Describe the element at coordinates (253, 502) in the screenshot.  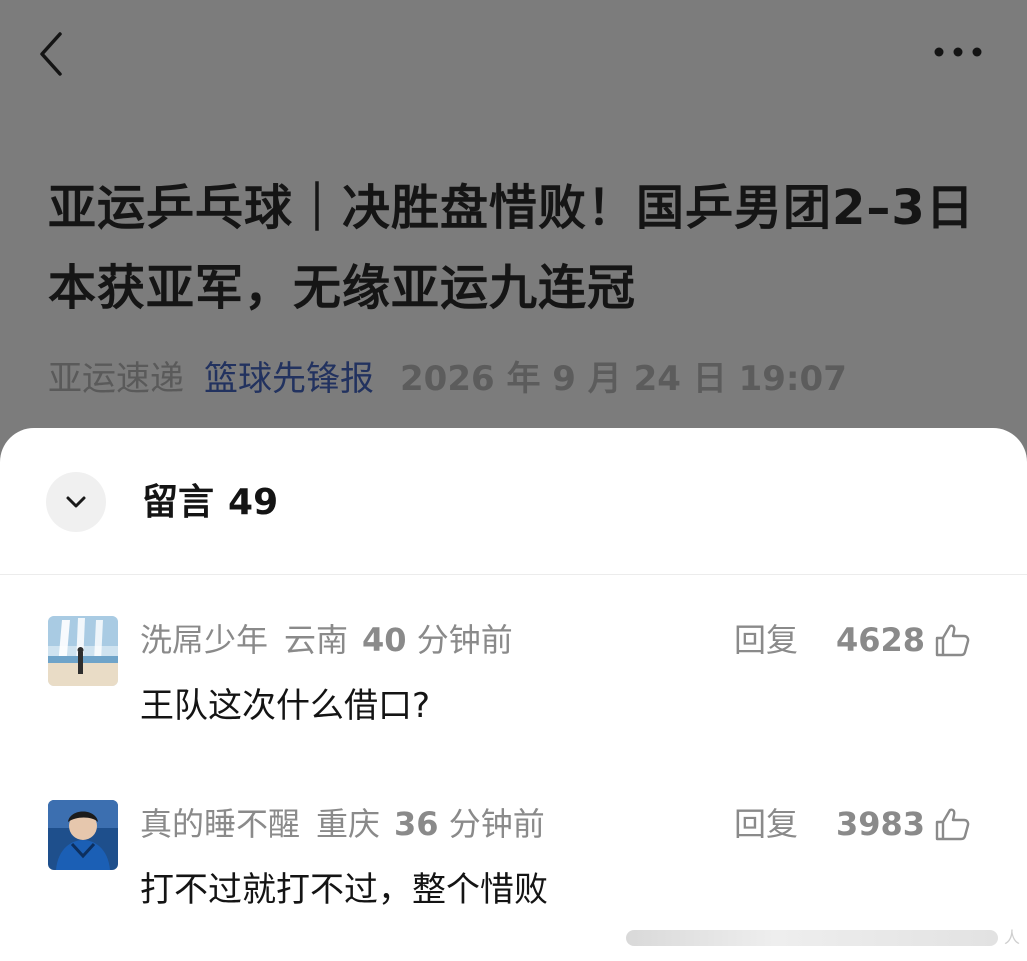
I see `comments-count: 49` at that location.